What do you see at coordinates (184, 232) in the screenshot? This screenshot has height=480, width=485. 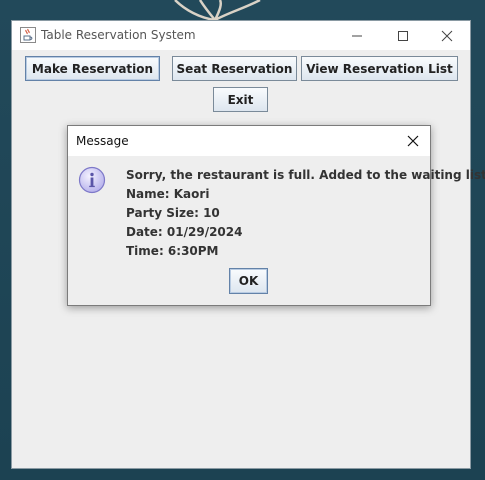 I see `message-line-date: Date: 01/29/2024` at bounding box center [184, 232].